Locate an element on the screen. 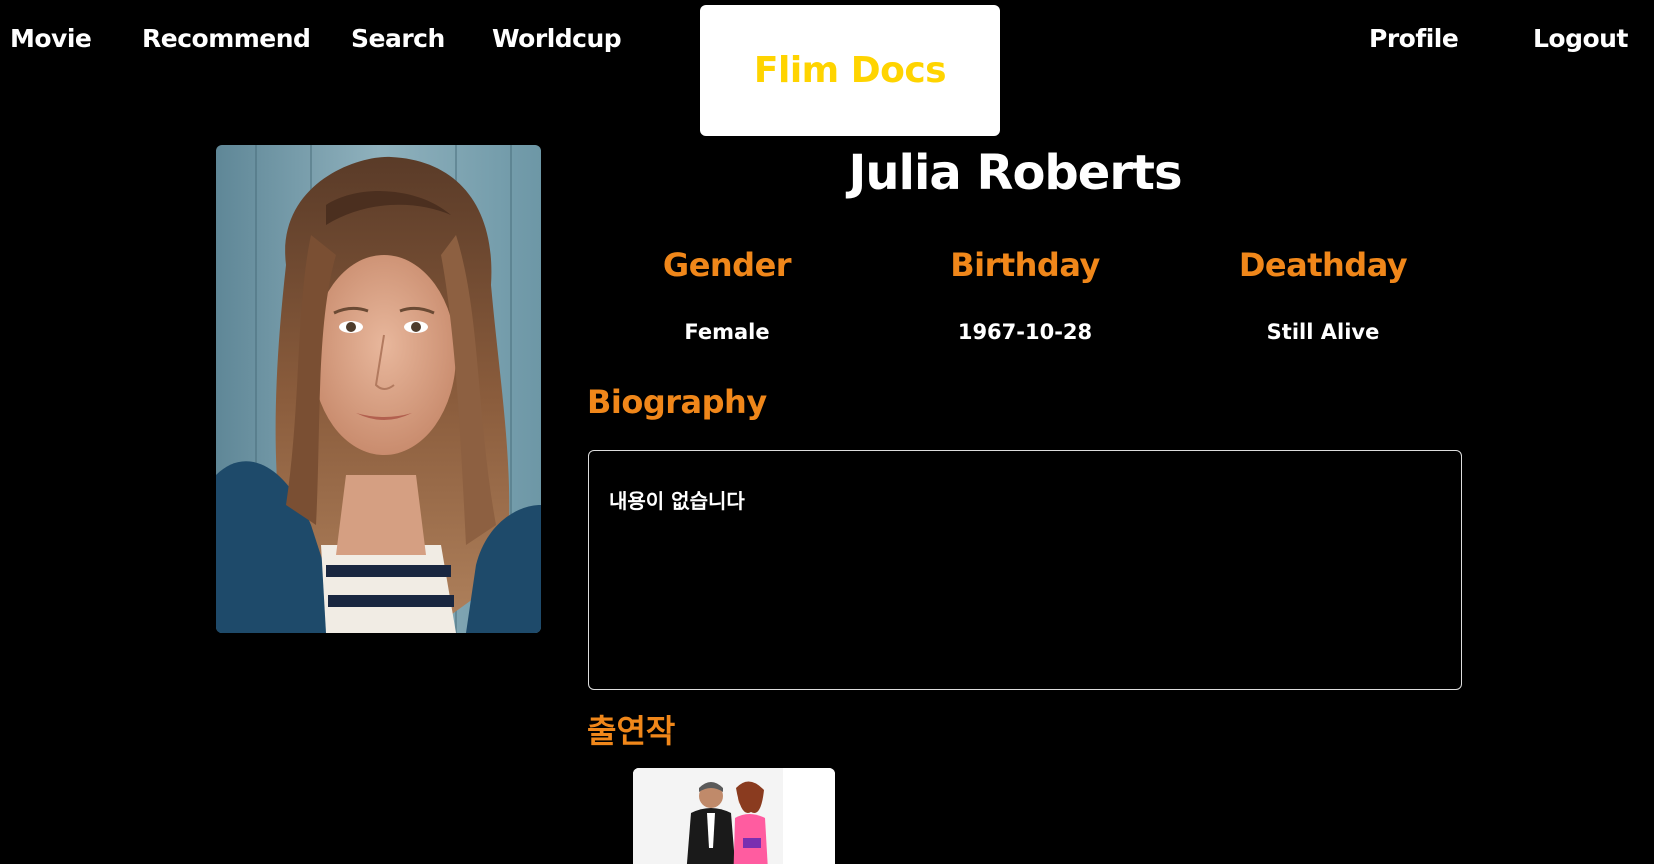 Image resolution: width=1654 pixels, height=864 pixels. filmography-movie-poster is located at coordinates (734, 816).